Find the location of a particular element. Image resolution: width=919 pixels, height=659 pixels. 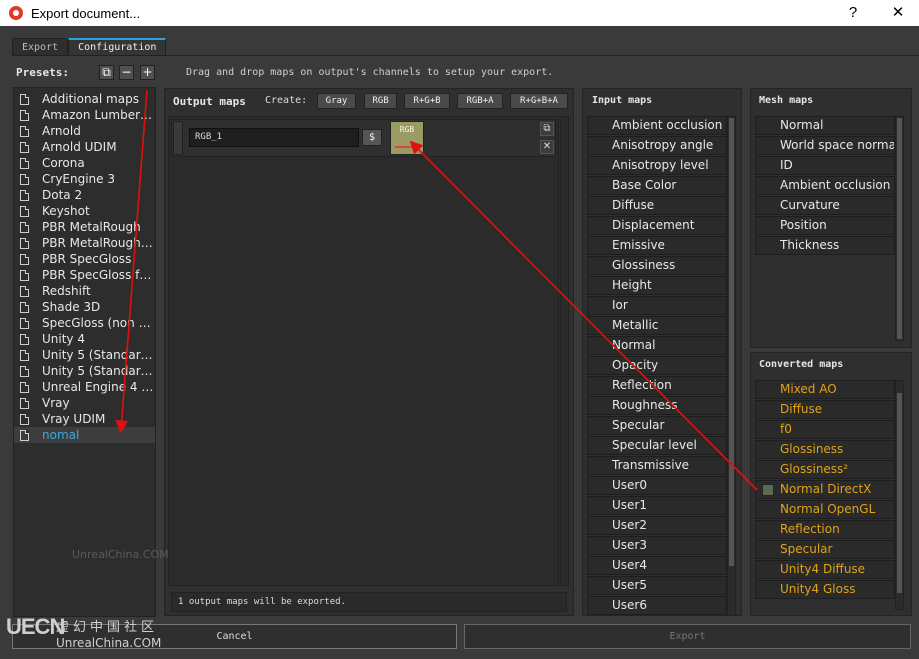

converted-map-glossiness: Glossiness is located at coordinates (825, 449).